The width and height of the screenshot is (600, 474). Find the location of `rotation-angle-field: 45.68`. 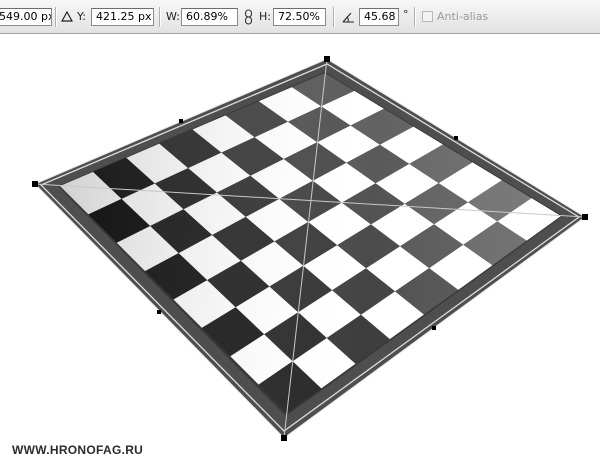

rotation-angle-field: 45.68 is located at coordinates (379, 17).